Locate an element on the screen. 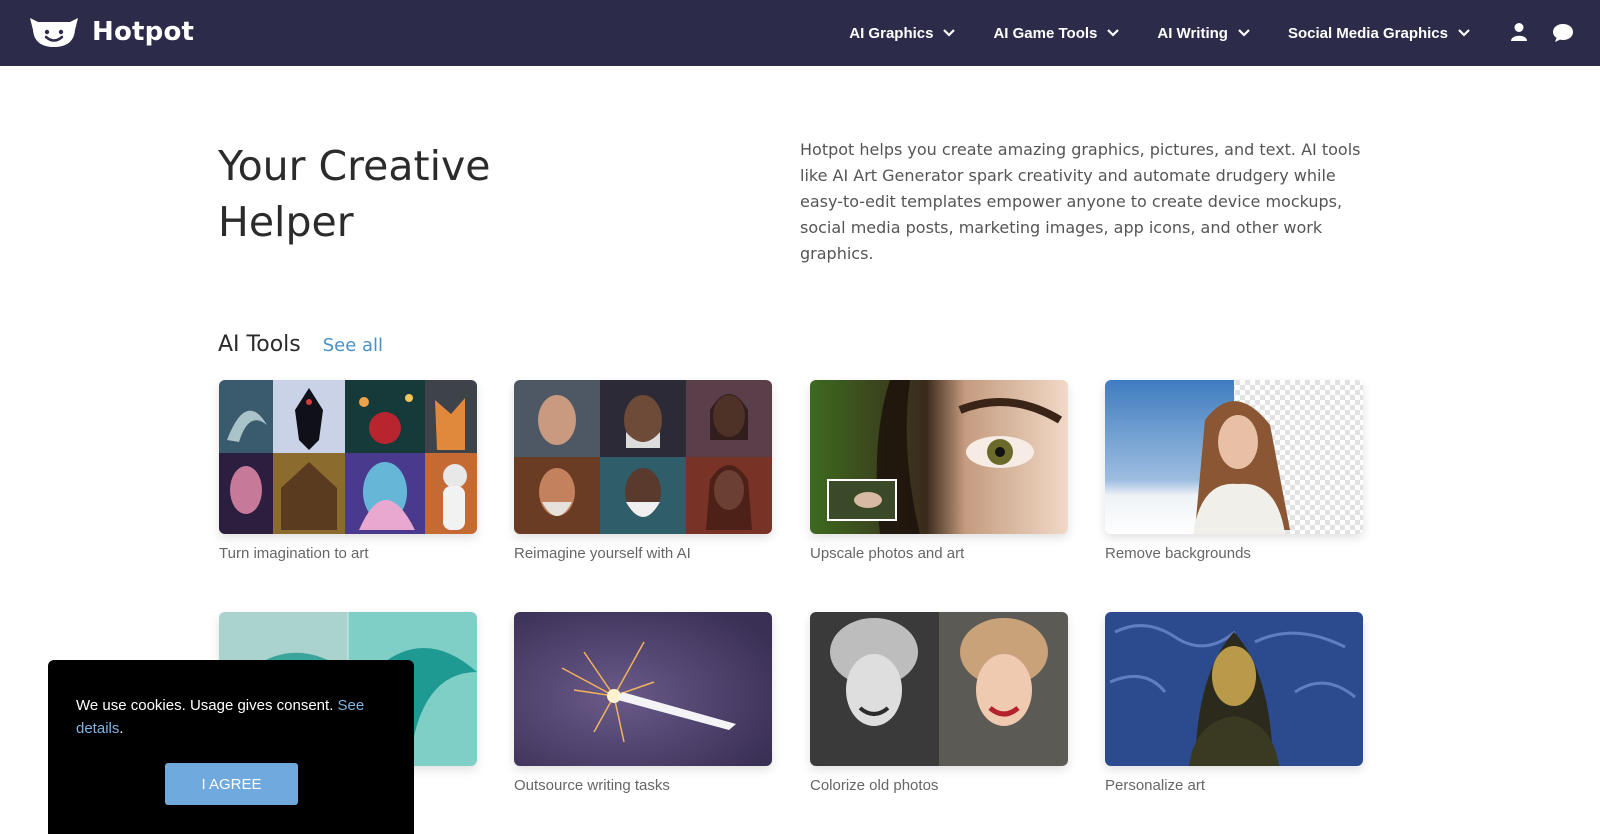 Image resolution: width=1600 pixels, height=834 pixels. ai-portraits-collage-image is located at coordinates (643, 457).